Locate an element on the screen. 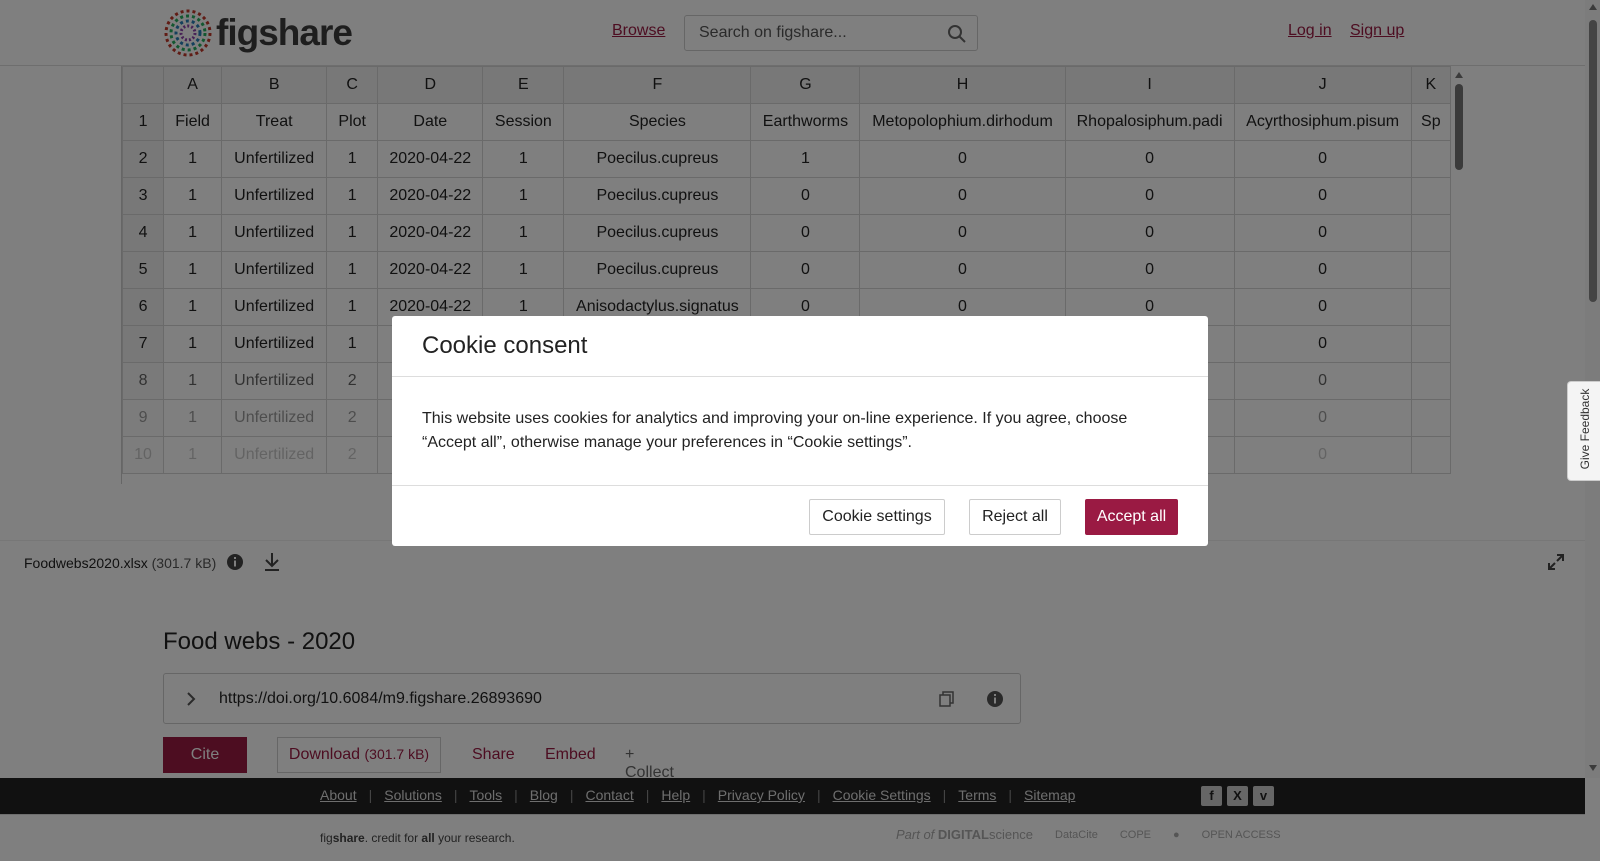 This screenshot has width=1600, height=861. accept-all-button: Accept all is located at coordinates (1131, 517).